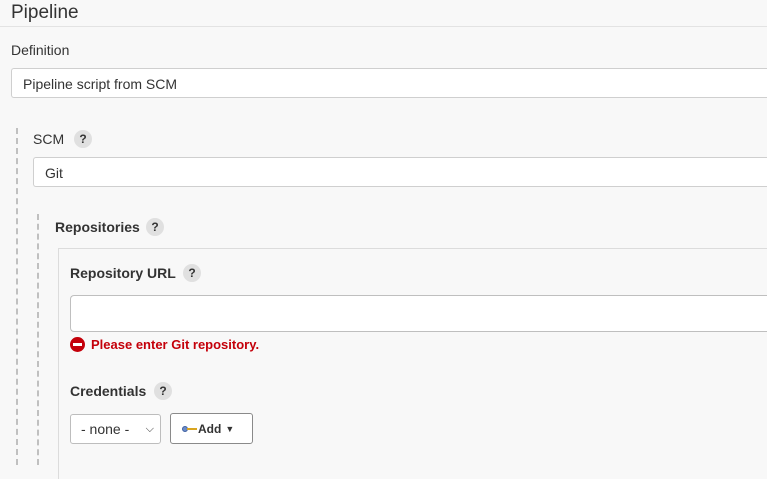 The width and height of the screenshot is (767, 479). I want to click on repository-url-label: Repository URL, so click(123, 273).